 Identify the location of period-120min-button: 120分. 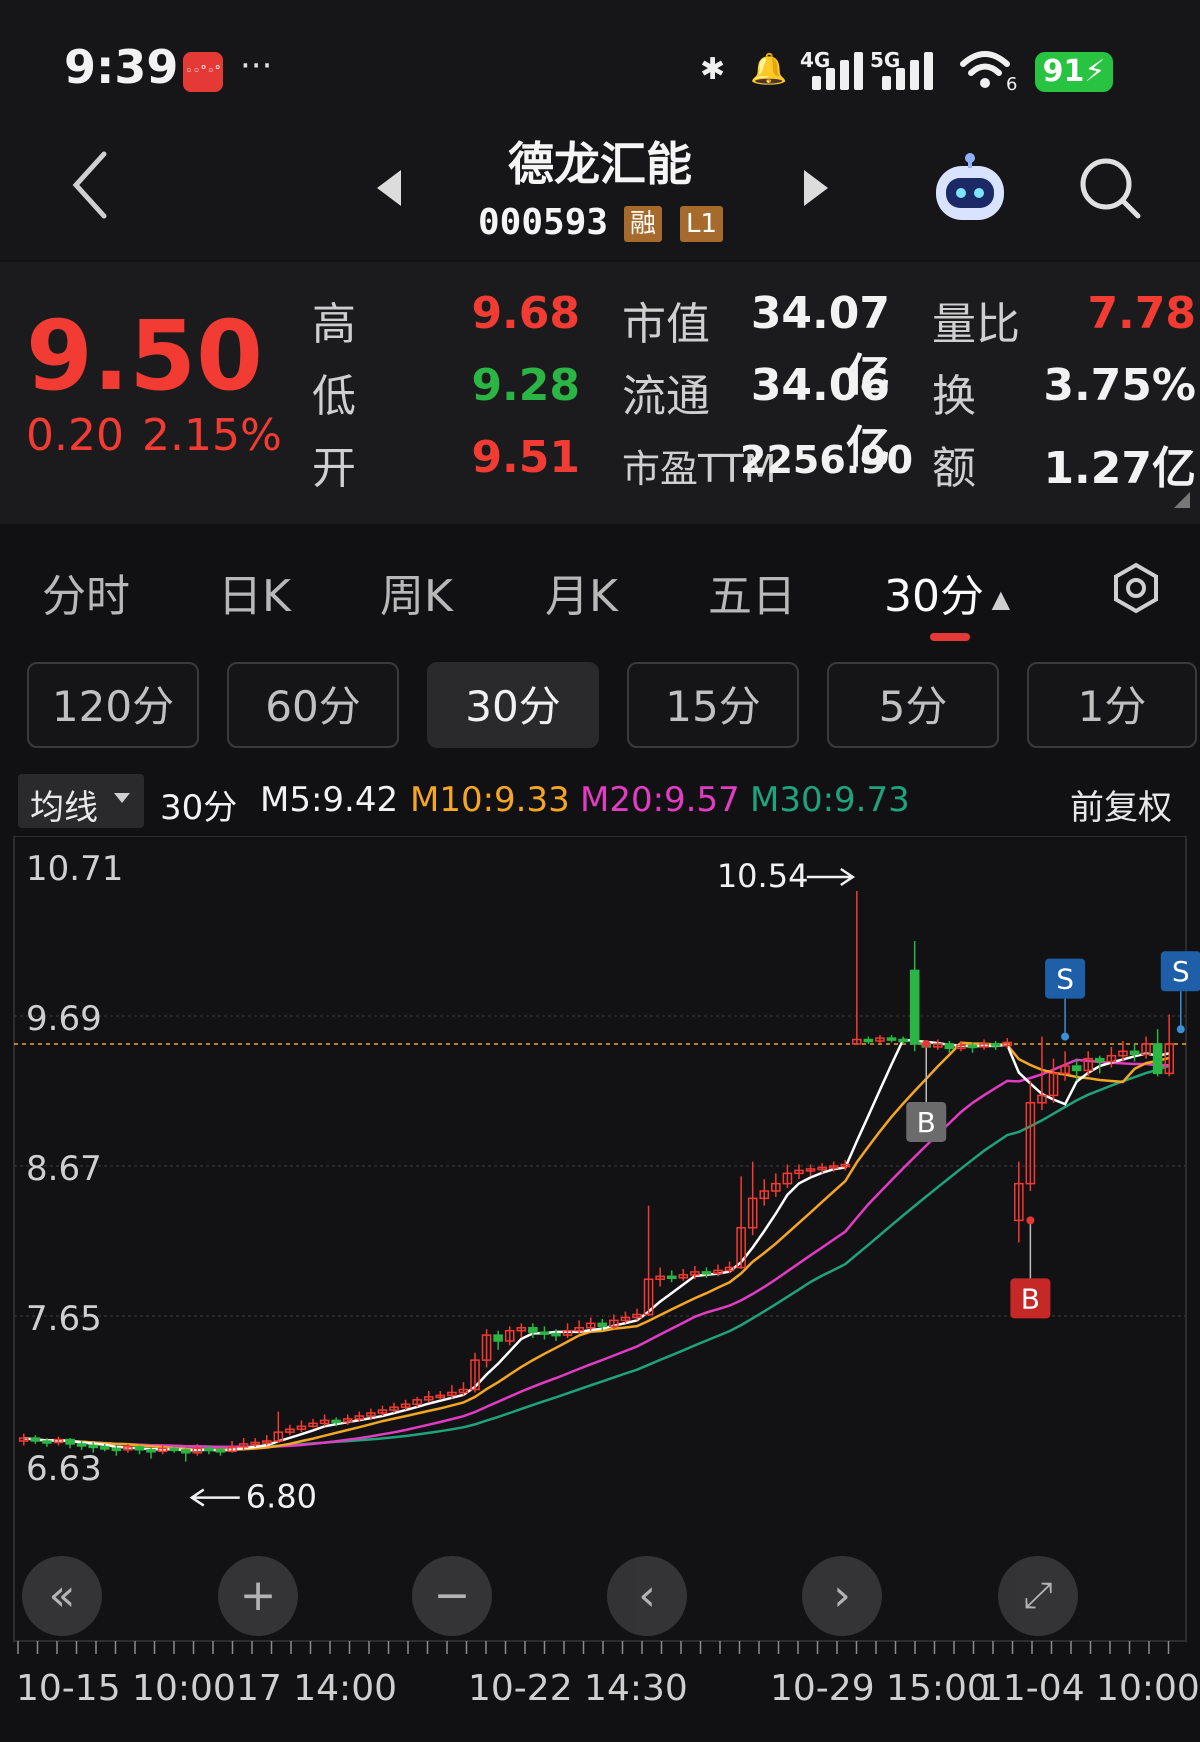
(113, 705).